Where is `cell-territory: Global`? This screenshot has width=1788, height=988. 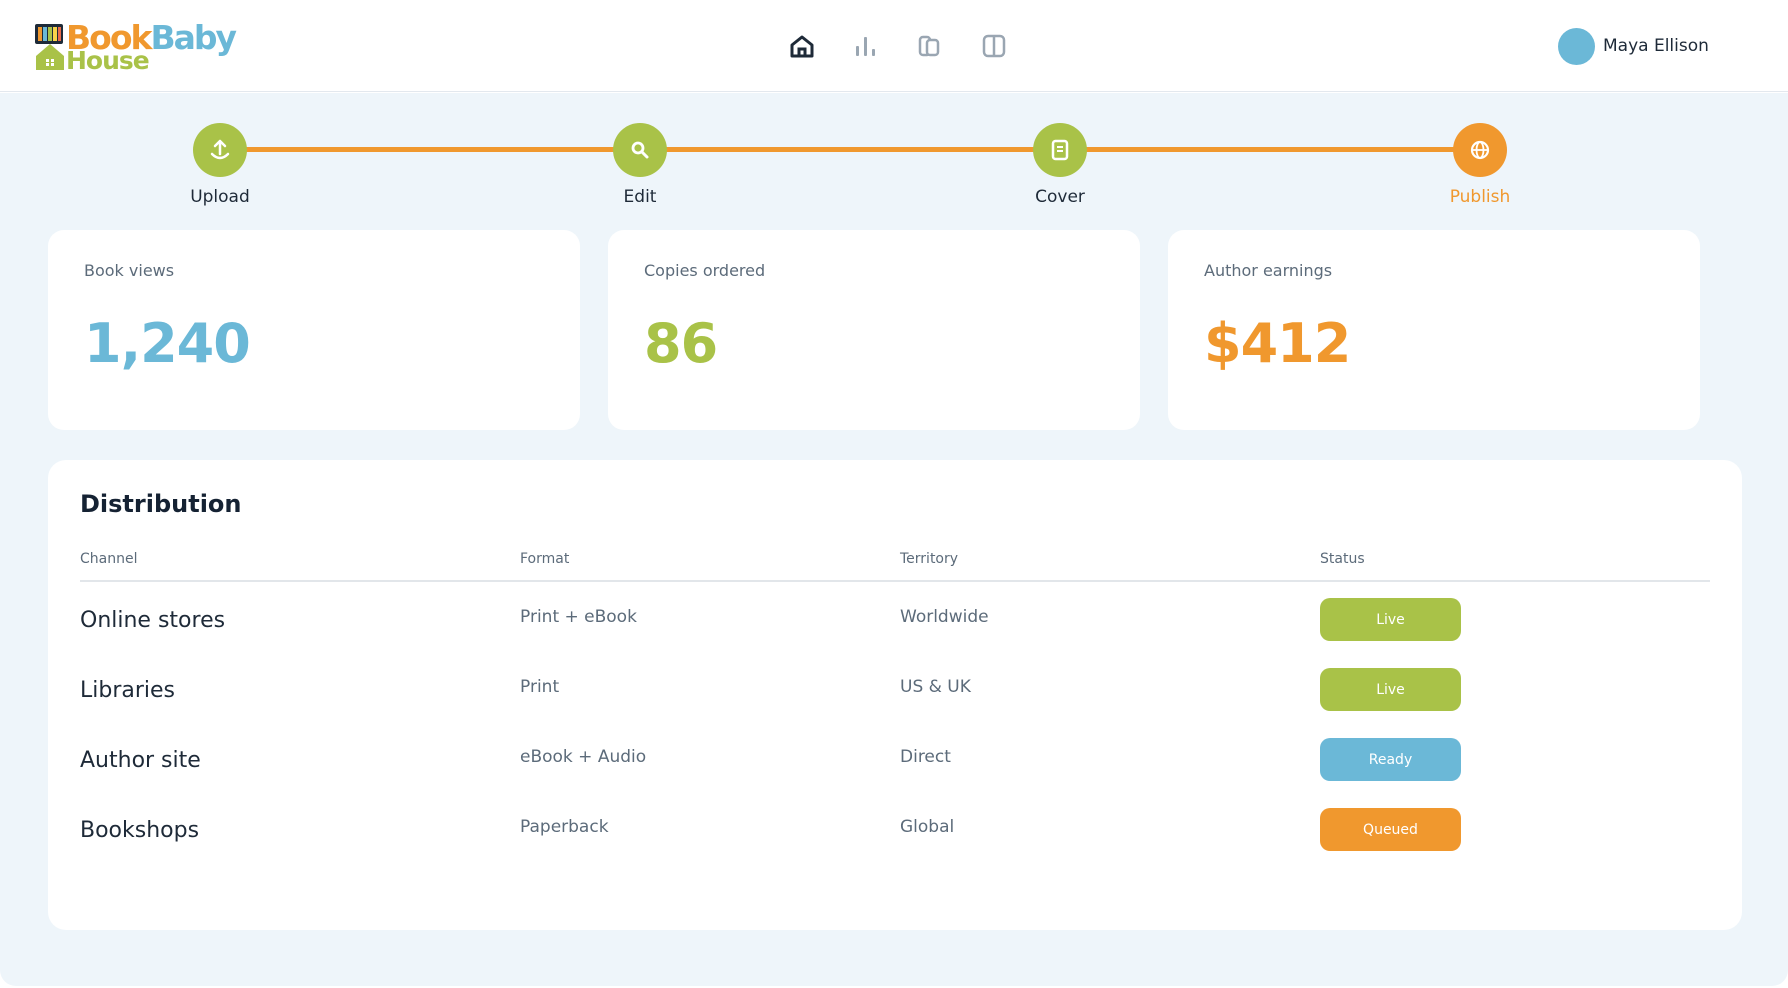 cell-territory: Global is located at coordinates (927, 827).